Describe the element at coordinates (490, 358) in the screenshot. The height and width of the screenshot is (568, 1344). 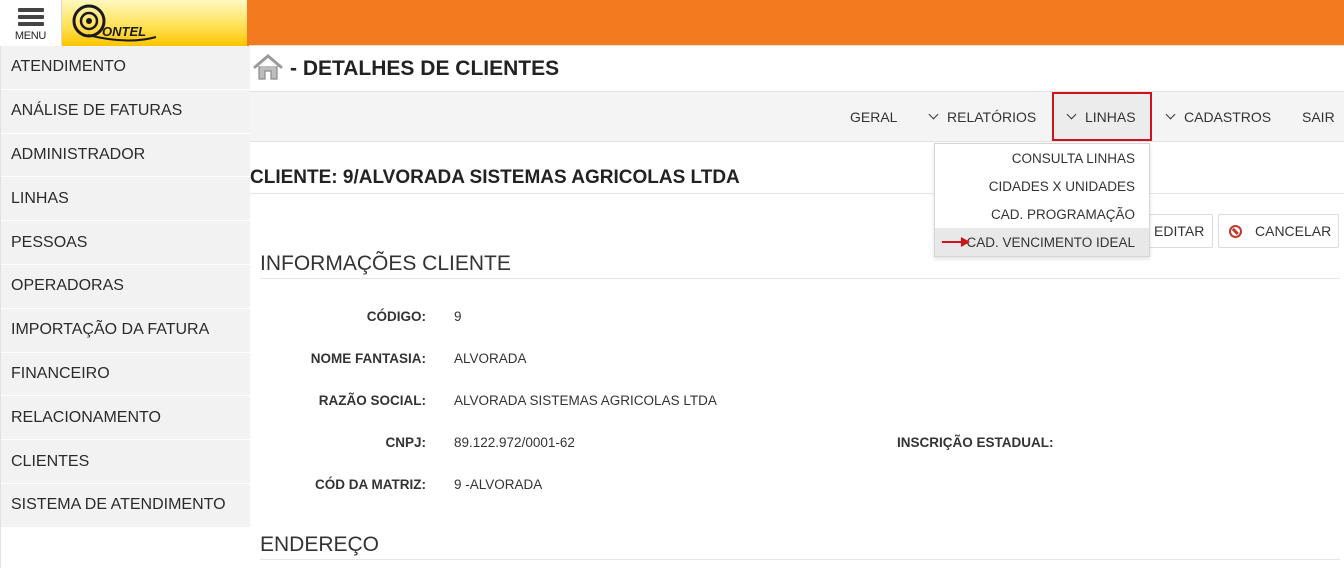
I see `field-value-nome-fantasia: ALVORADA` at that location.